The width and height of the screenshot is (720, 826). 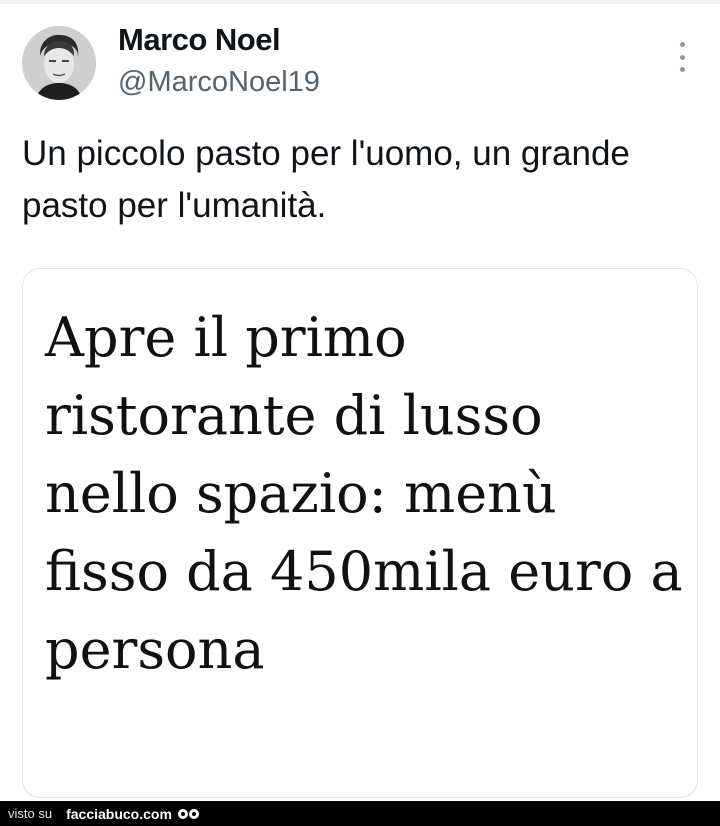 What do you see at coordinates (360, 813) in the screenshot?
I see `watermark-bar: visto su facciabuco.com` at bounding box center [360, 813].